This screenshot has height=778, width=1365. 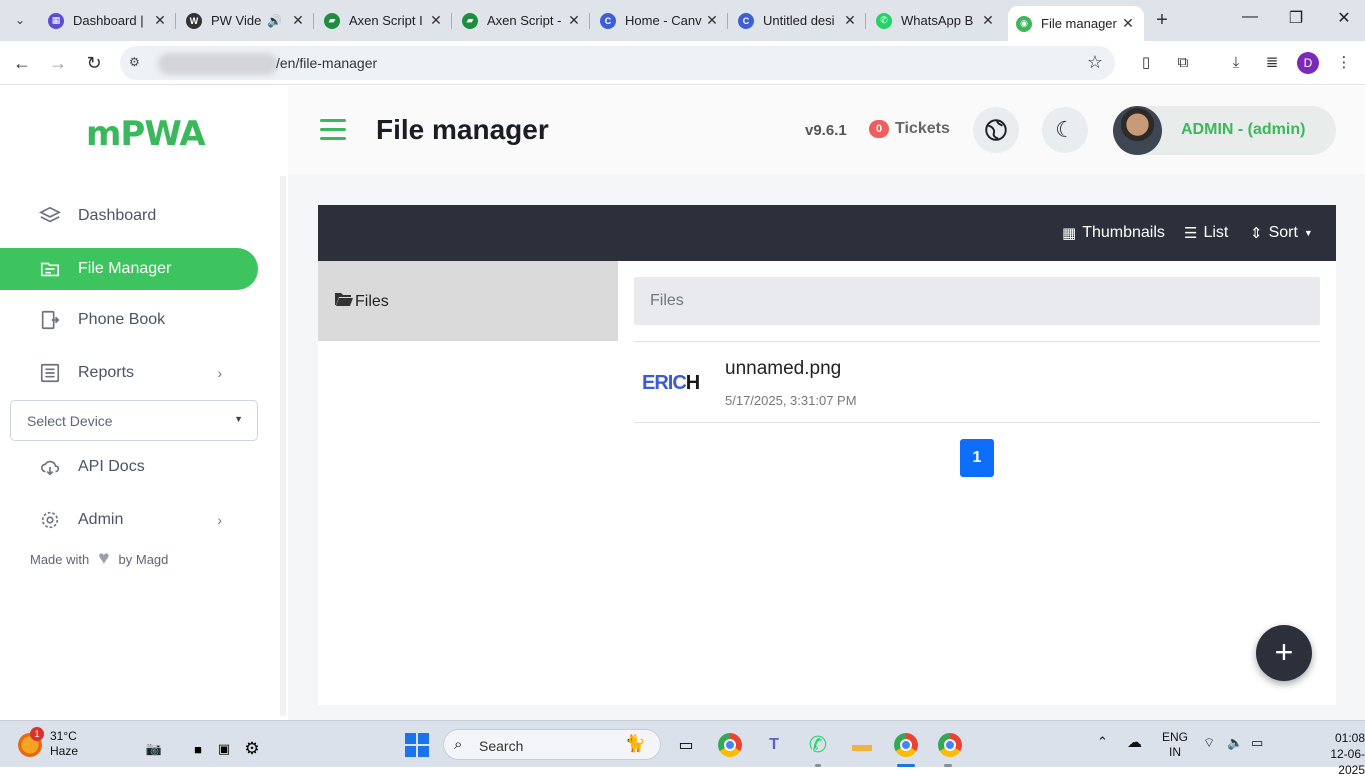 I want to click on browser-tab-untitled-design: C Untitled desi ✕, so click(x=798, y=20).